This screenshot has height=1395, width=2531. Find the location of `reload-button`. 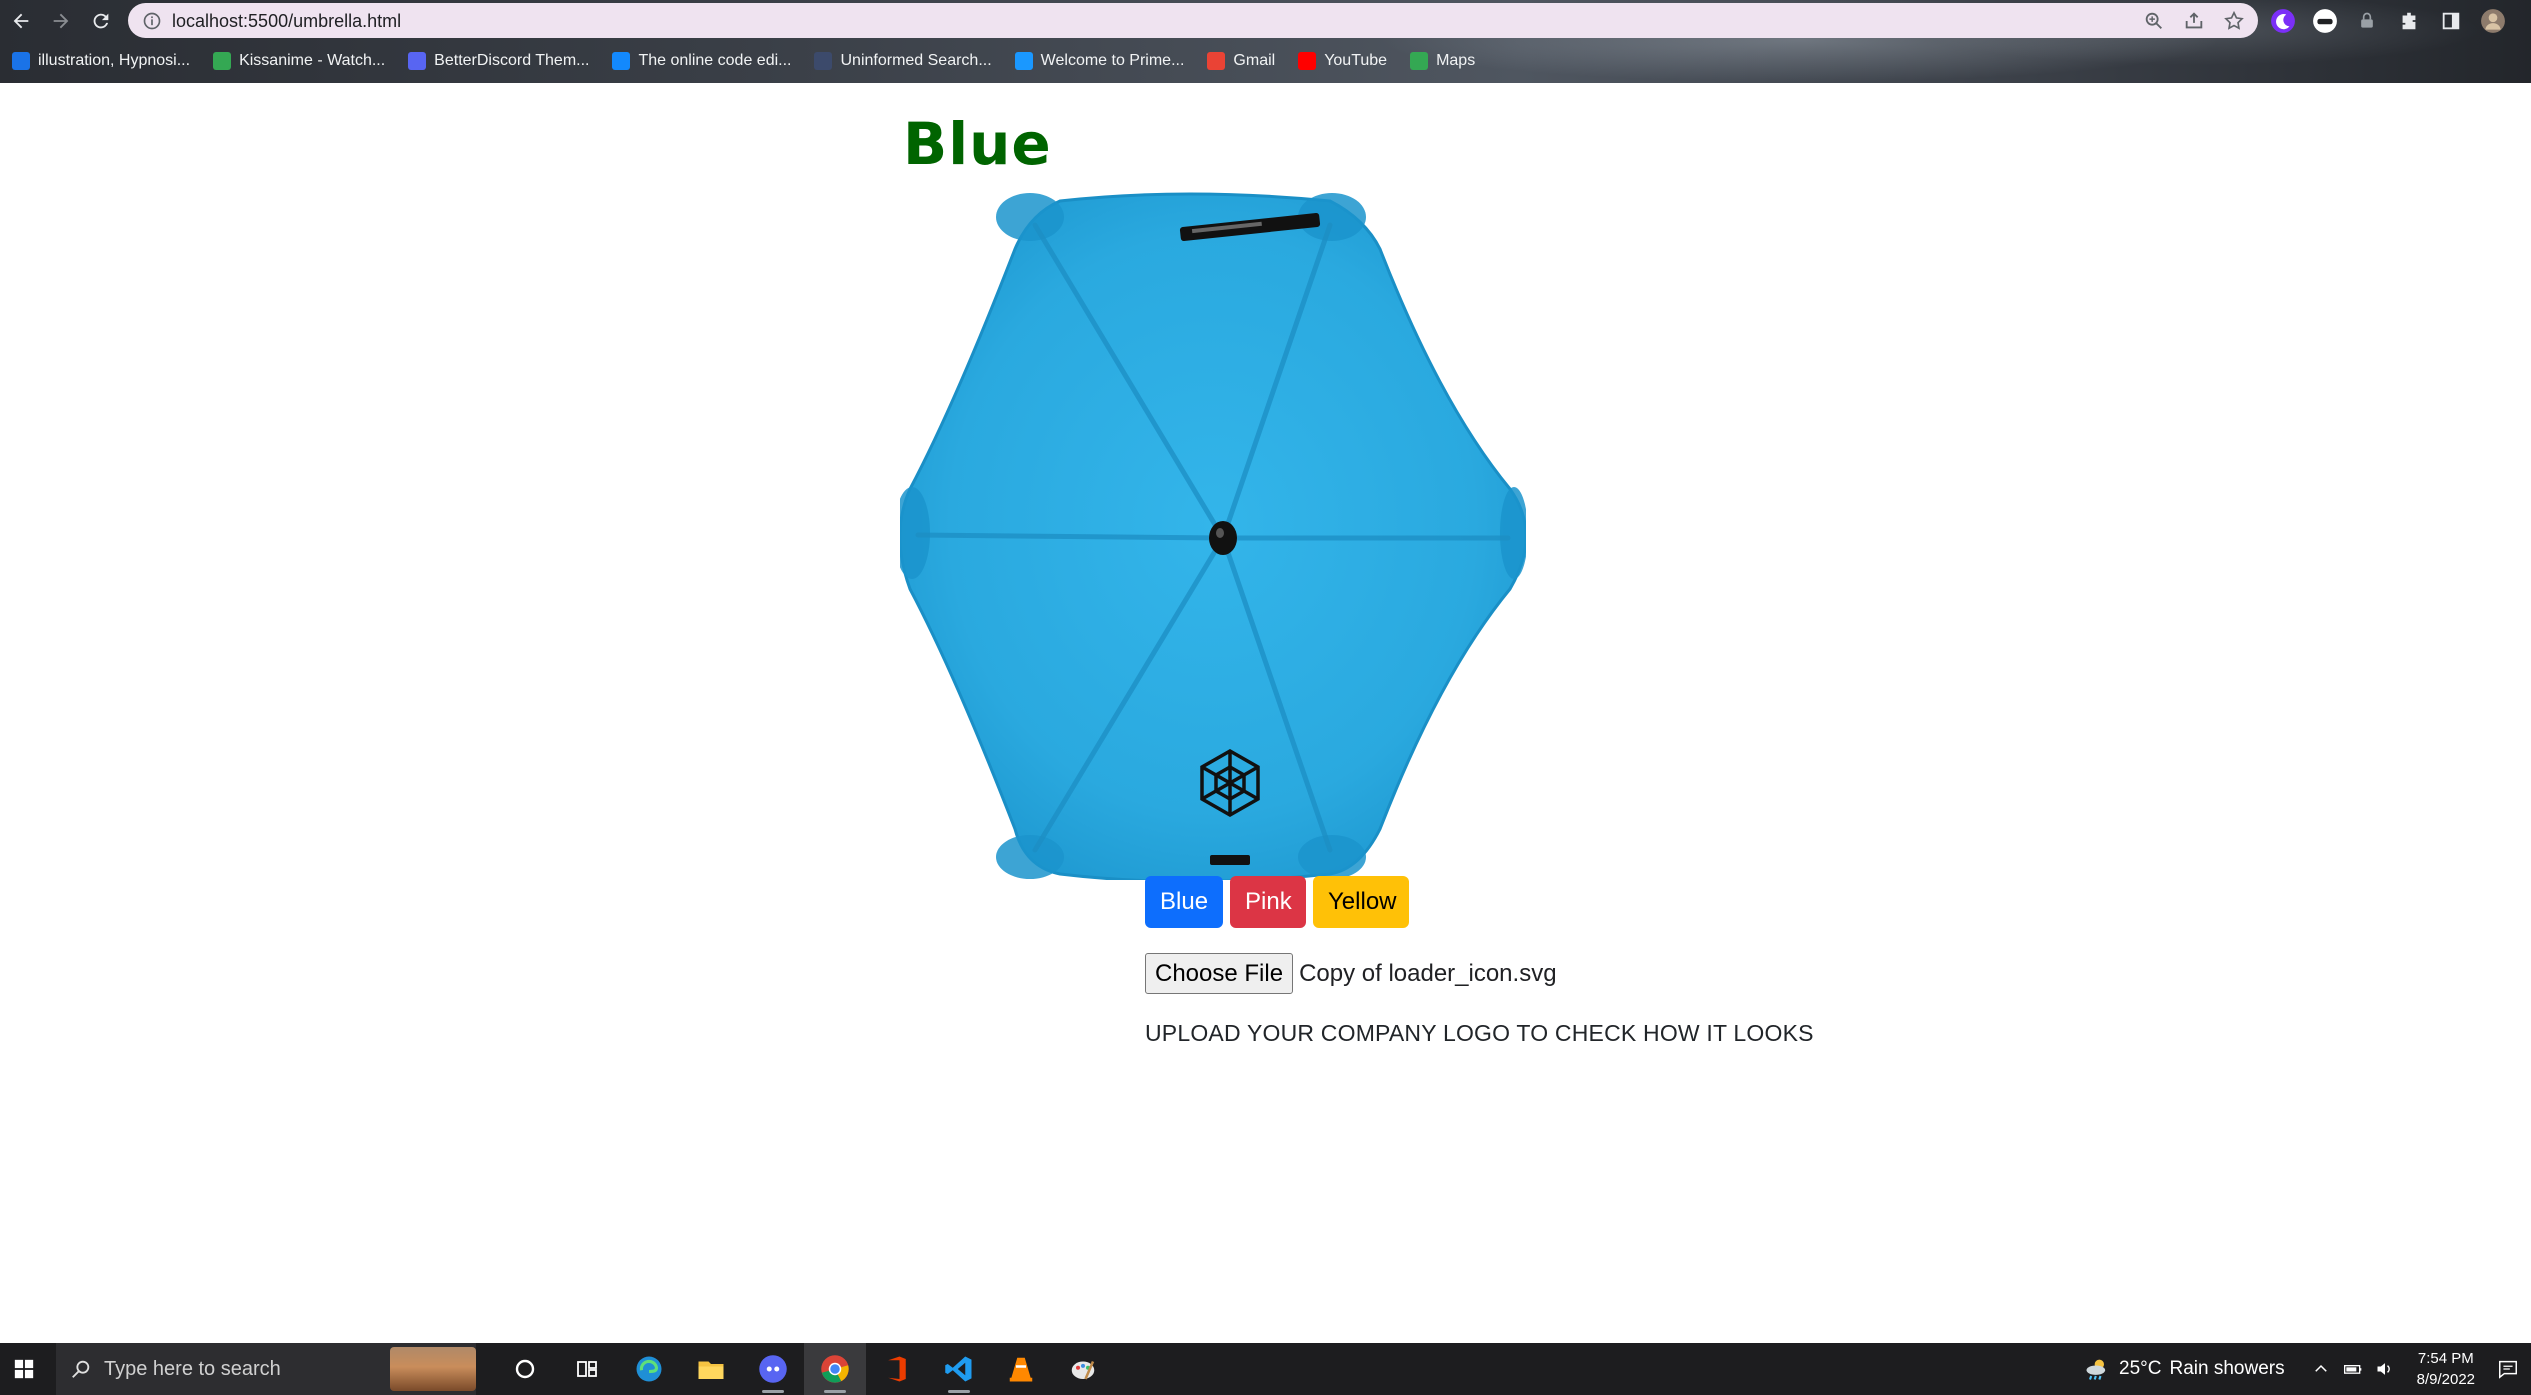

reload-button is located at coordinates (101, 21).